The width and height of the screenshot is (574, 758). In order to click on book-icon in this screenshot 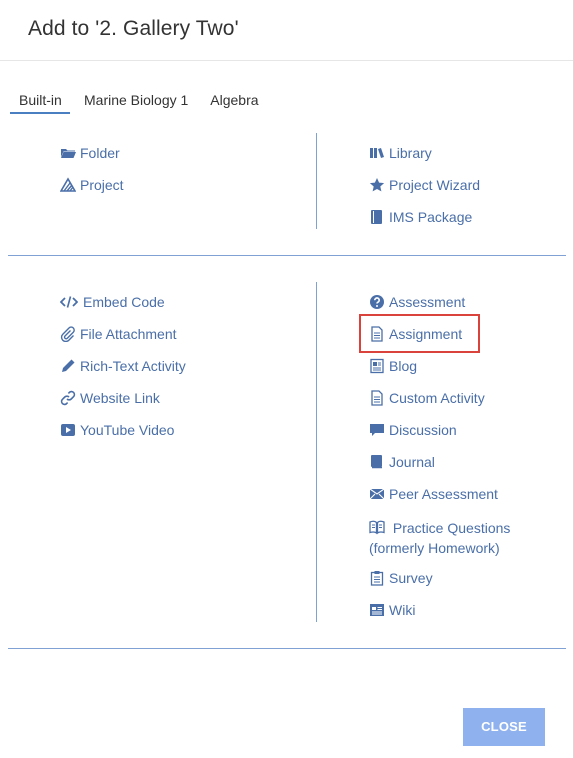, I will do `click(377, 217)`.